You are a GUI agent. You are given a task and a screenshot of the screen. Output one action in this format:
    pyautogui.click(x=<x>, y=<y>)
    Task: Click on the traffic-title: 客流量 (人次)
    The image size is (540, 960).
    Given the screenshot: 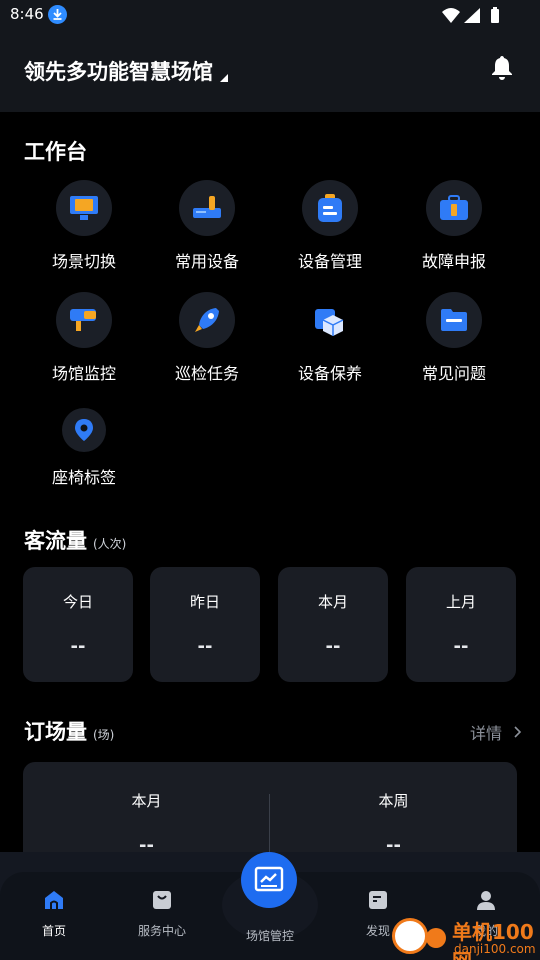 What is the action you would take?
    pyautogui.click(x=75, y=540)
    